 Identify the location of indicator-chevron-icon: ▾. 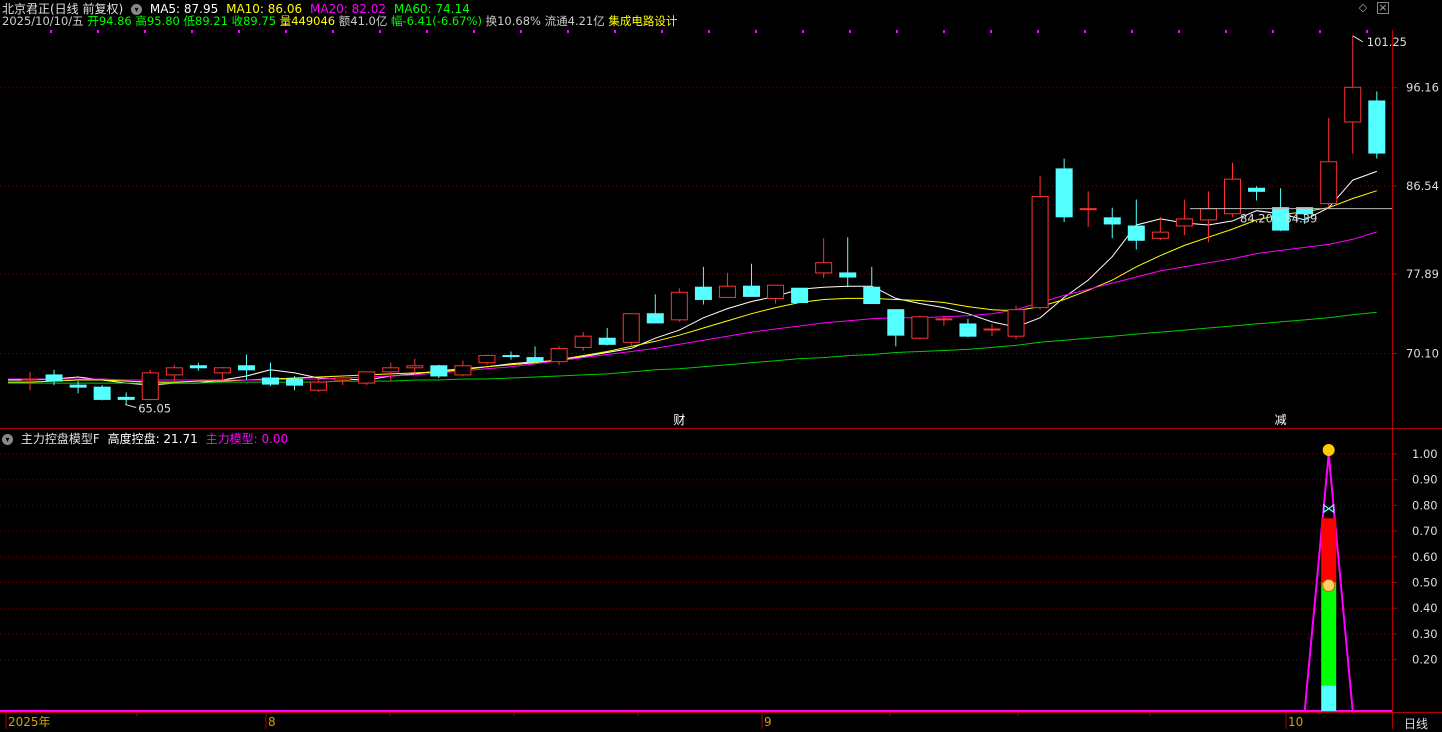
(7, 439).